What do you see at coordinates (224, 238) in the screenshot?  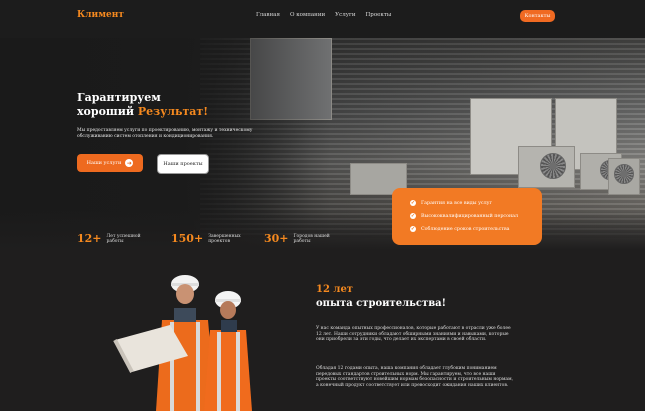 I see `stat-label: Завершенных проектов` at bounding box center [224, 238].